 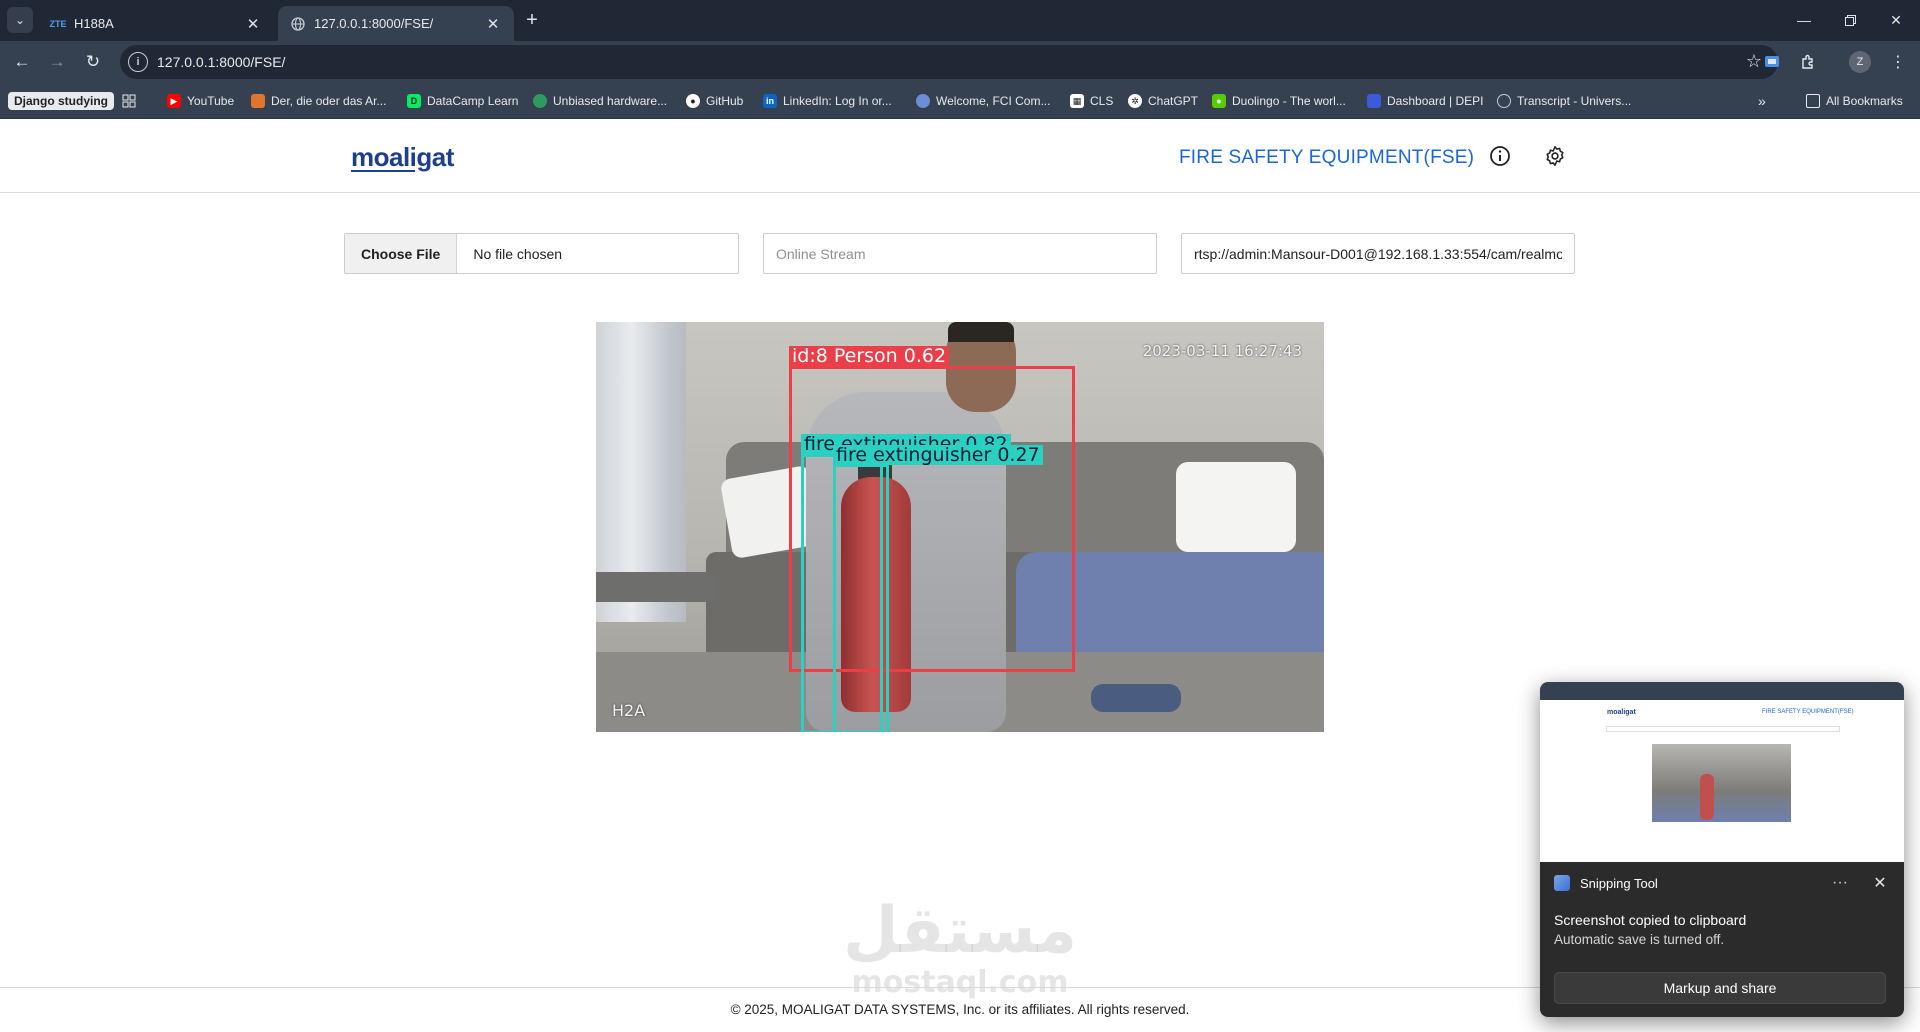 I want to click on kebab-menu-icon: ⋮, so click(x=1898, y=62).